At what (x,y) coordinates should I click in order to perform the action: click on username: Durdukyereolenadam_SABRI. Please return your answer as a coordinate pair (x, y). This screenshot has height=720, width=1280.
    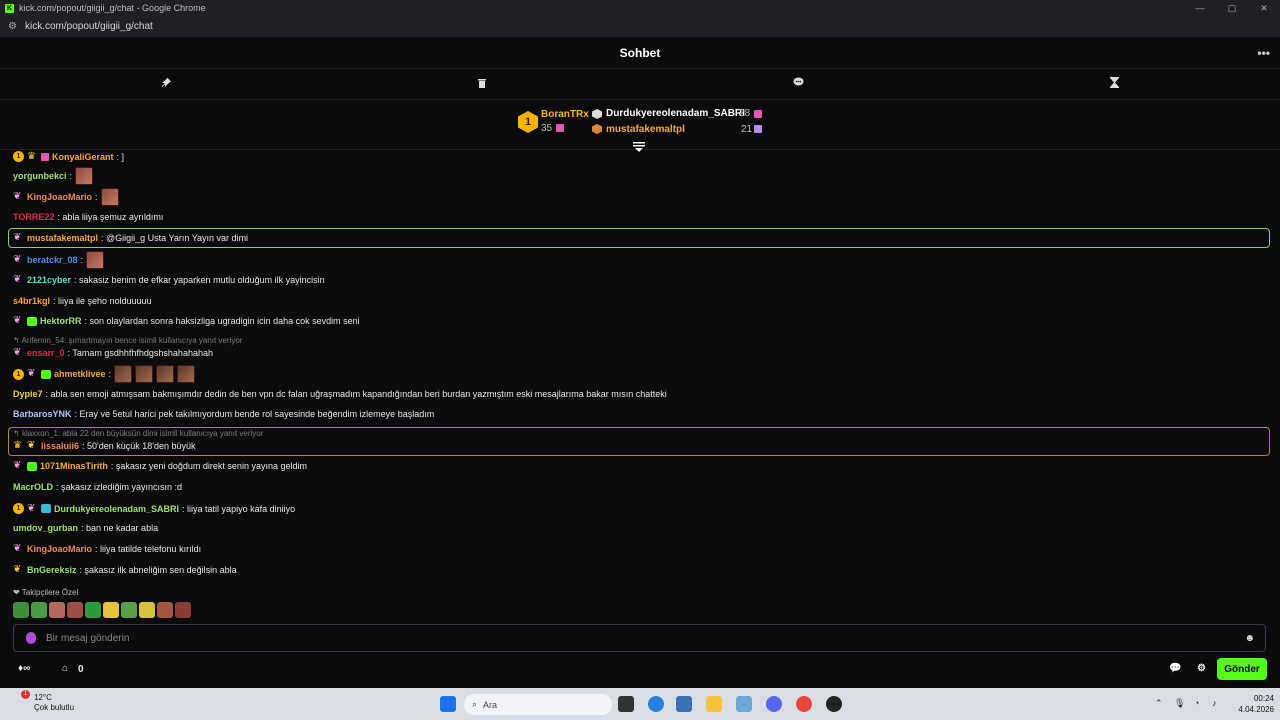
    Looking at the image, I should click on (116, 509).